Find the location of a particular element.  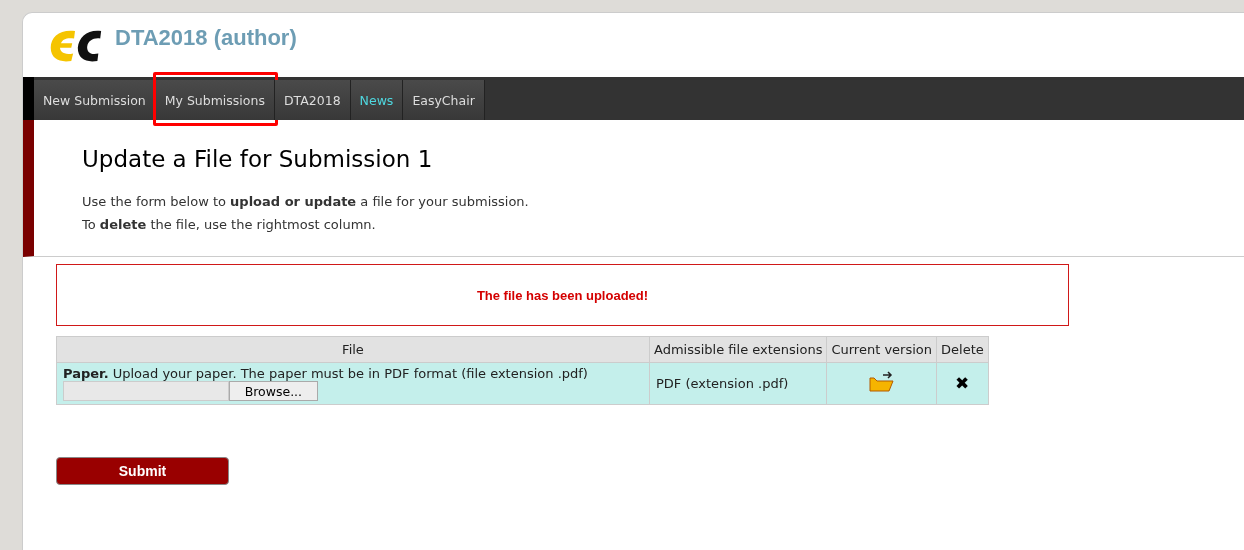

intro-text: Use the form below to upload or update a file for your submission. is located at coordinates (306, 201).